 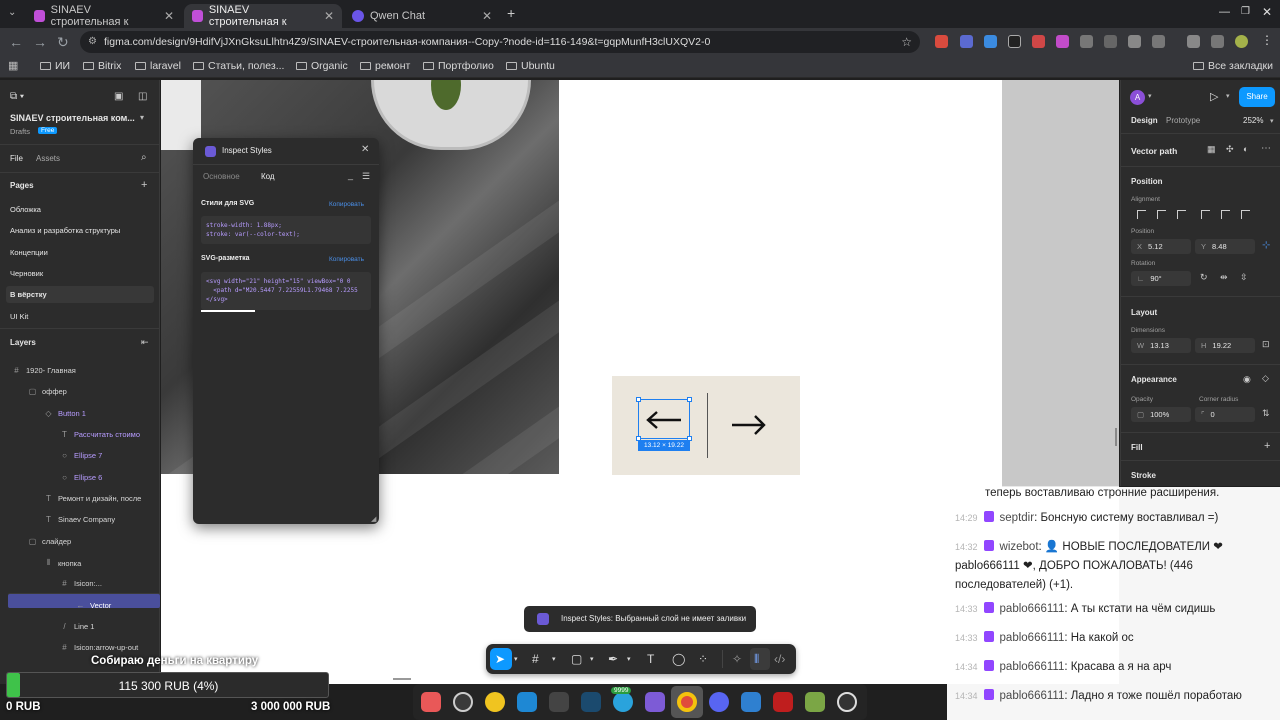 What do you see at coordinates (592, 659) in the screenshot?
I see `shape-tool-chevron-icon: ▾` at bounding box center [592, 659].